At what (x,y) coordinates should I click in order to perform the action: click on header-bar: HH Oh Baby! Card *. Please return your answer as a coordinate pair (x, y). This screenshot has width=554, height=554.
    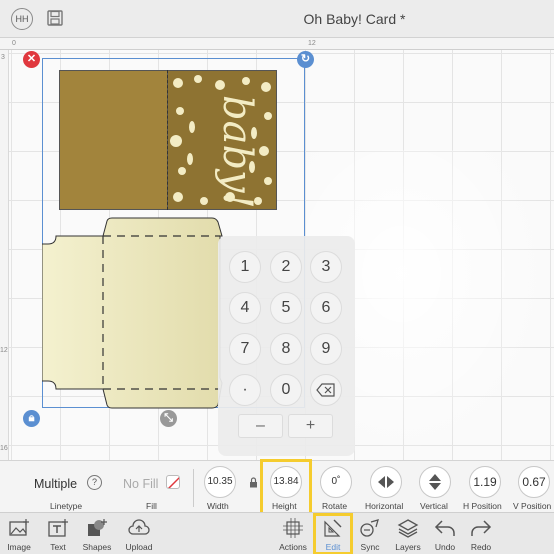
    Looking at the image, I should click on (277, 19).